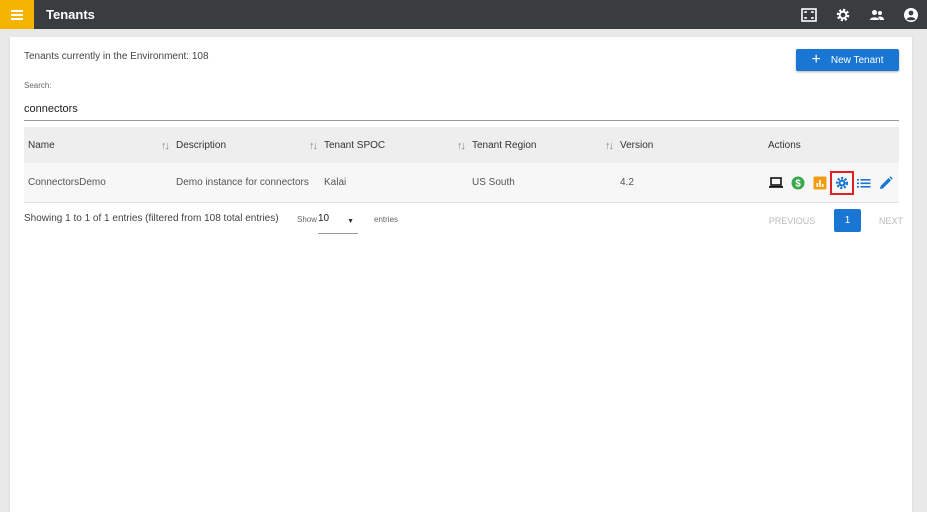 The height and width of the screenshot is (512, 927). I want to click on fullscreen-icon, so click(809, 14).